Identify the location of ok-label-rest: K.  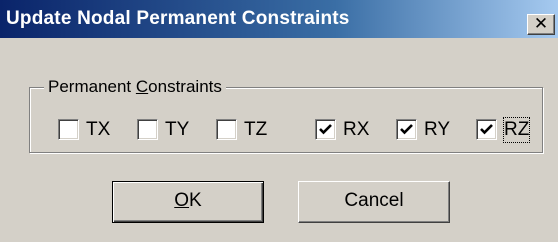
(195, 200).